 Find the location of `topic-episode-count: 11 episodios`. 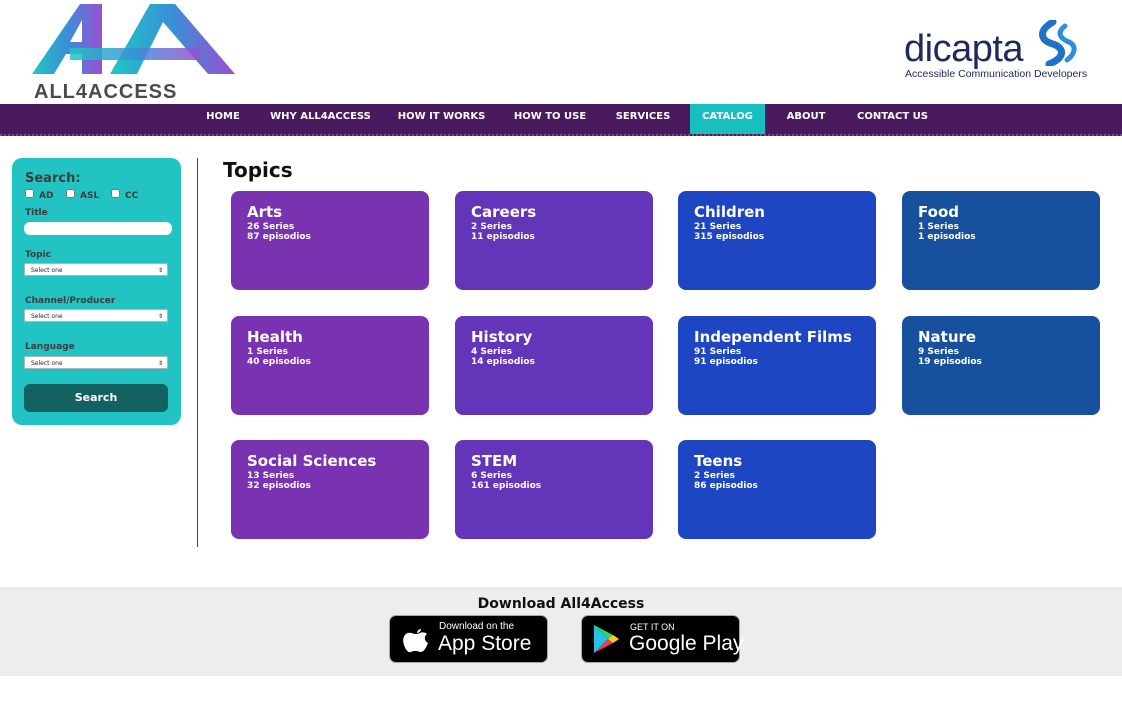

topic-episode-count: 11 episodios is located at coordinates (503, 237).